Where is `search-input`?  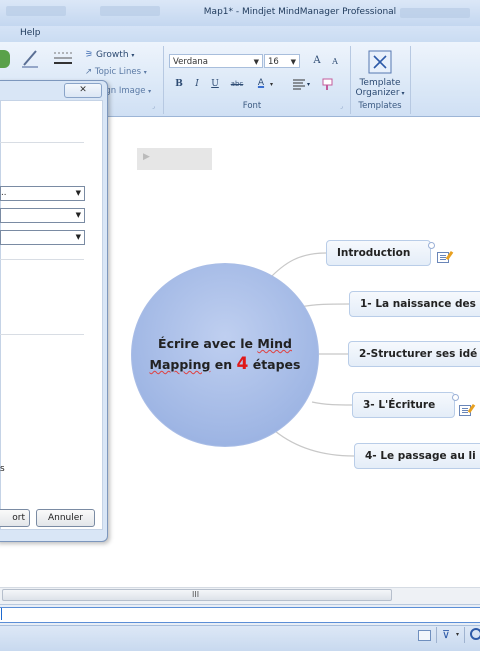 search-input is located at coordinates (240, 615).